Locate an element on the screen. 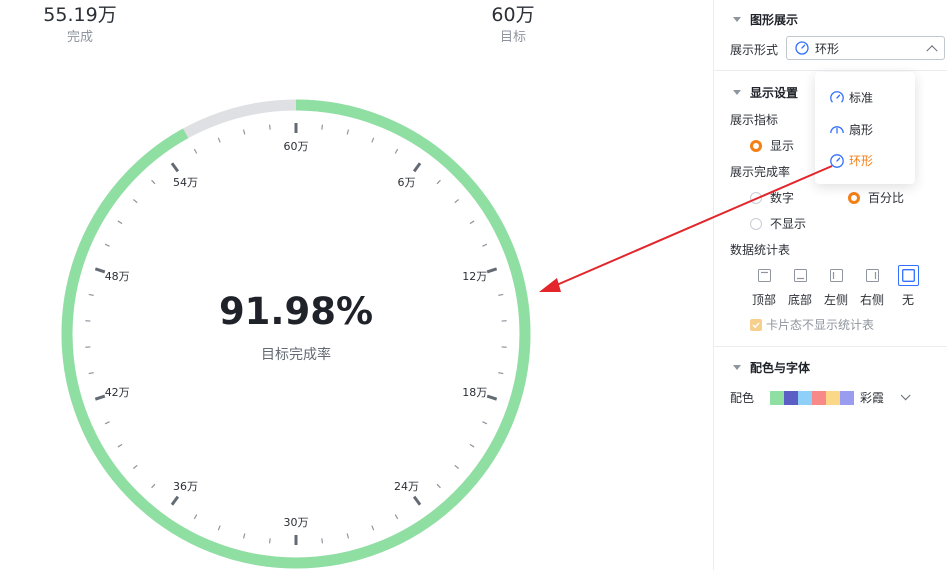  layout-bottom-icon is located at coordinates (800, 275).